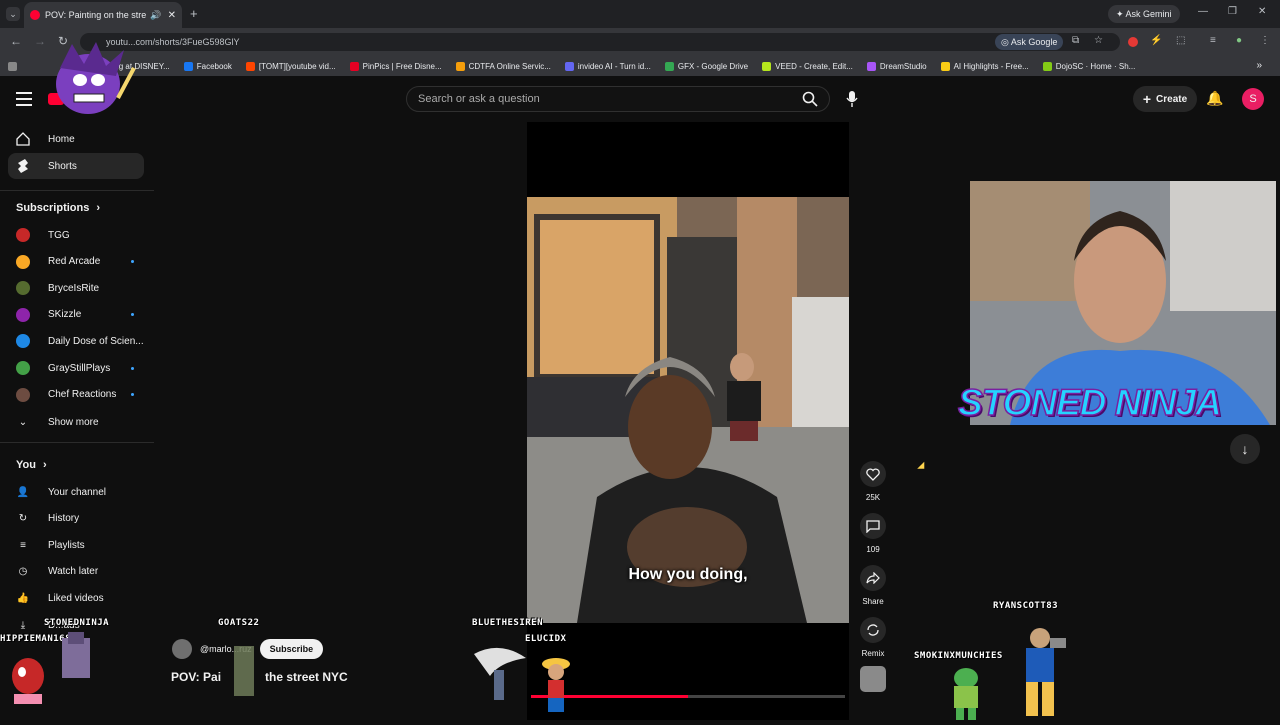 The height and width of the screenshot is (725, 1280). Describe the element at coordinates (479, 99) in the screenshot. I see `search-placeholder: Search or ask a question` at that location.